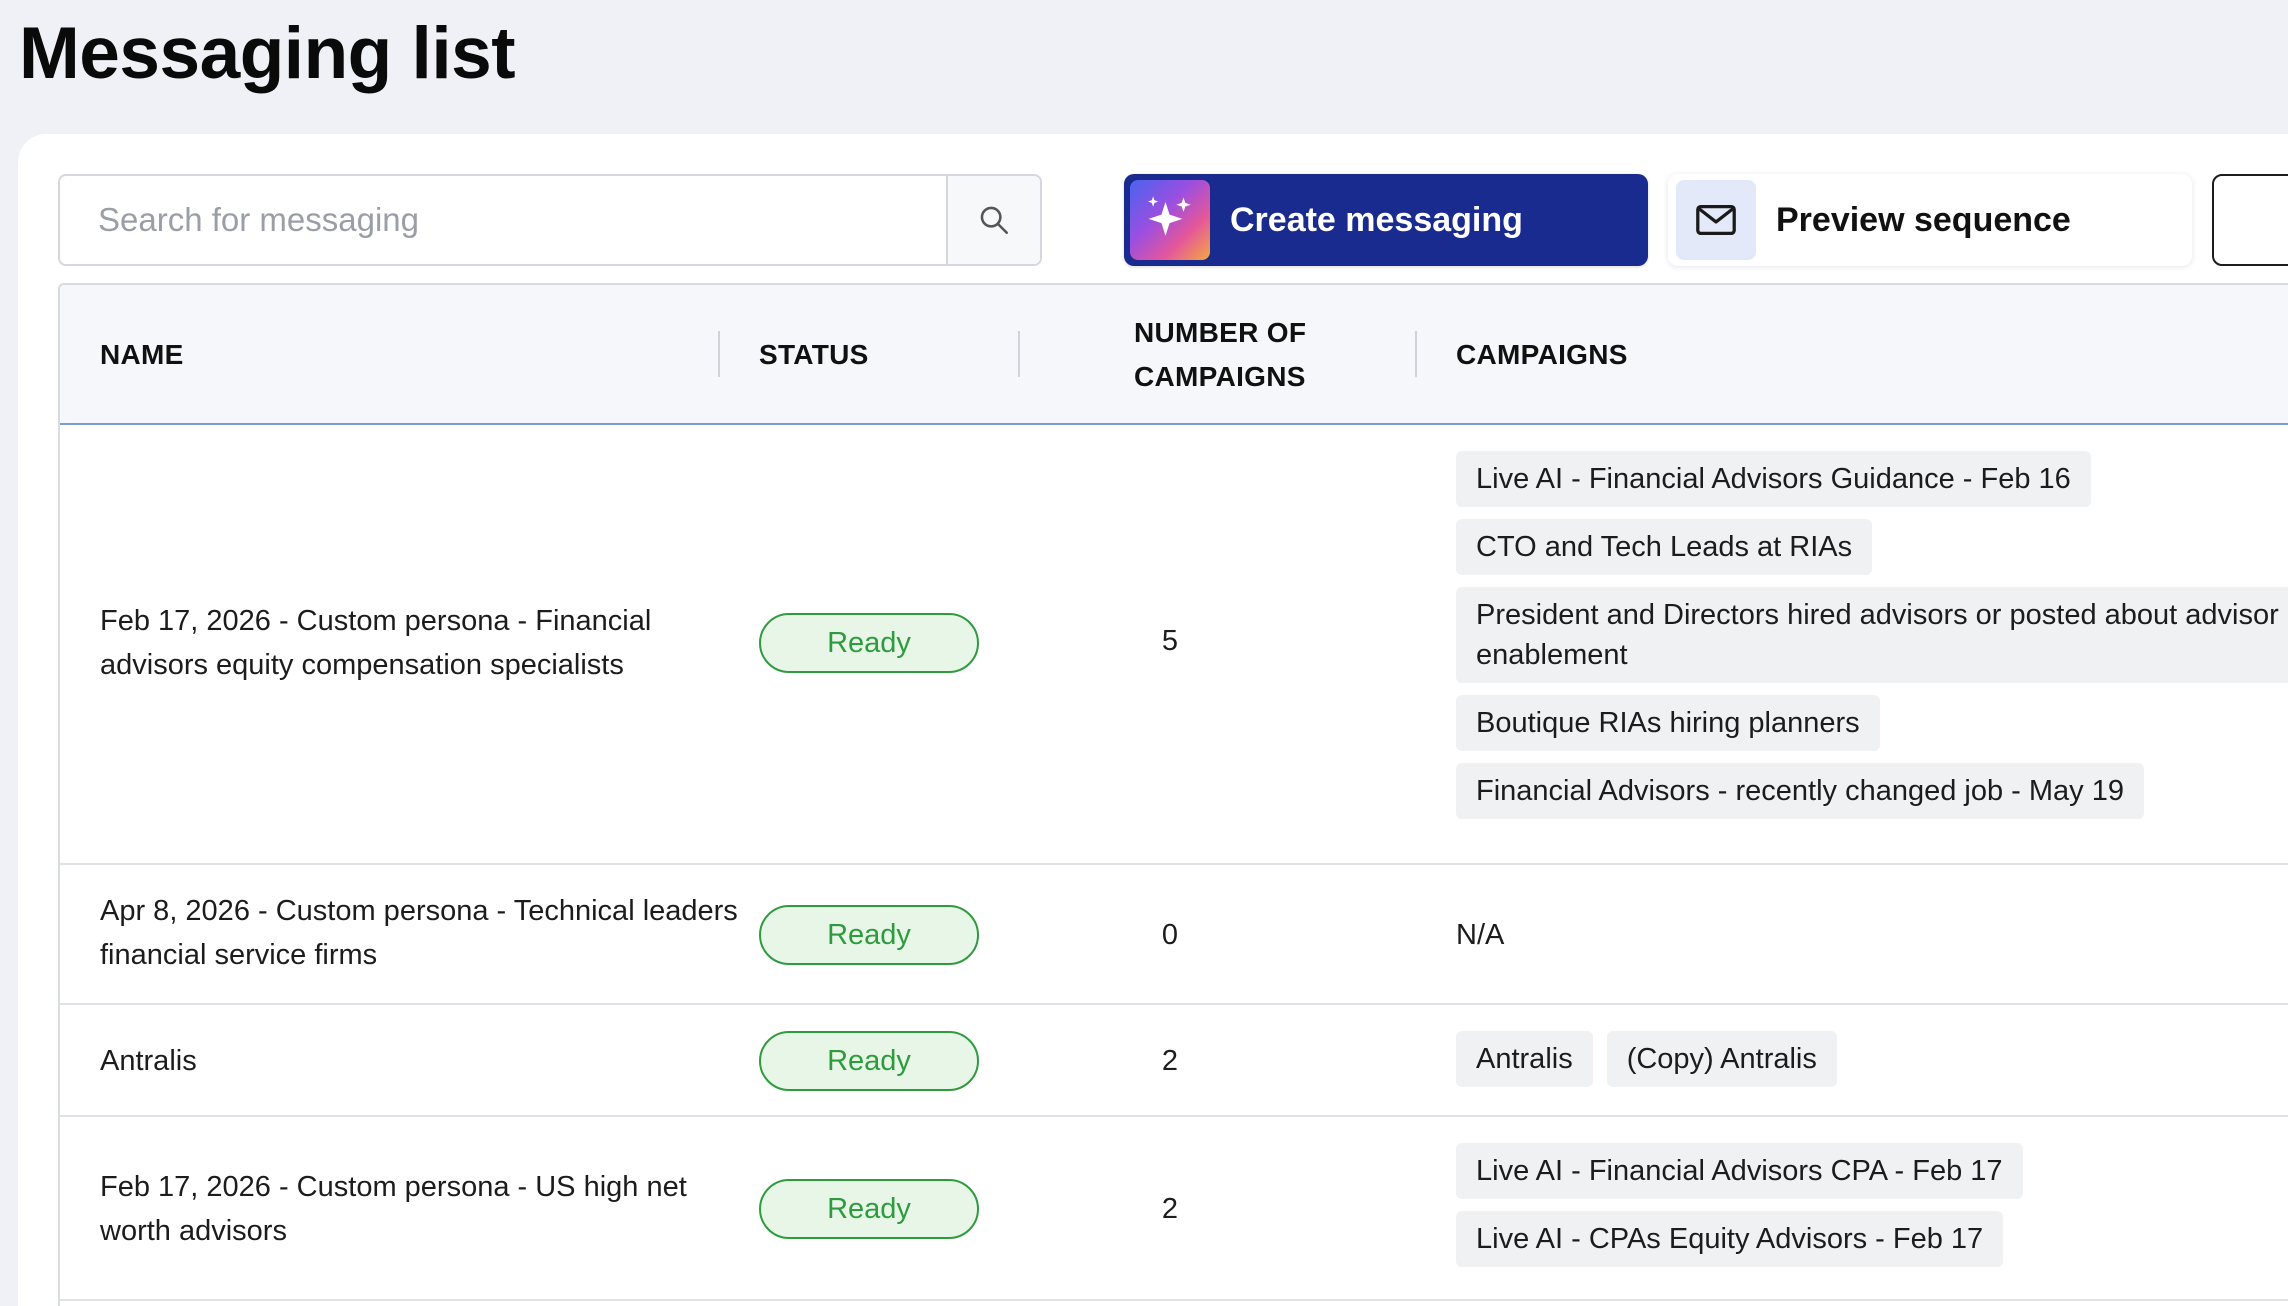 The height and width of the screenshot is (1306, 2288). Describe the element at coordinates (1220, 332) in the screenshot. I see `header-count-line1: NUMBER OF` at that location.